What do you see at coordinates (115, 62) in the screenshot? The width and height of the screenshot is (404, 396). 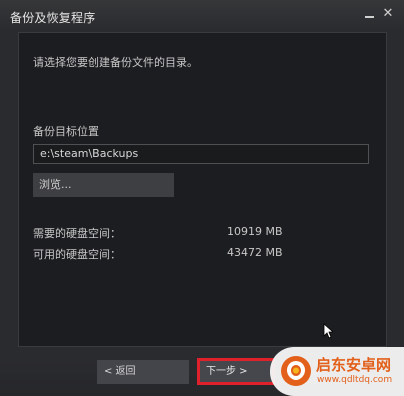 I see `instruction-text: 请选择您要创建备份文件的目录。` at bounding box center [115, 62].